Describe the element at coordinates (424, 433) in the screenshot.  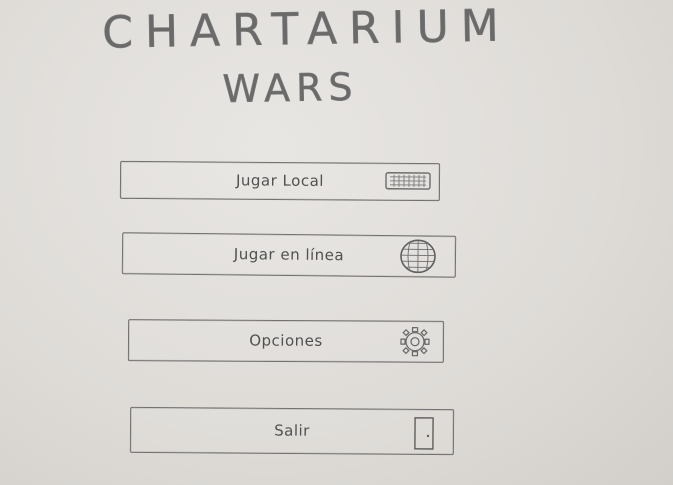
I see `door-icon` at that location.